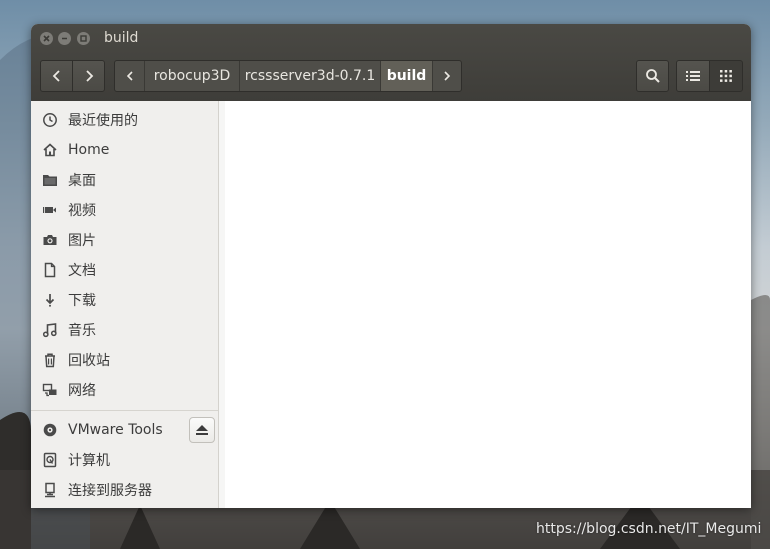 The height and width of the screenshot is (549, 770). I want to click on header-bar: build robocup3D rcssserver3d-0.7.1 build, so click(391, 62).